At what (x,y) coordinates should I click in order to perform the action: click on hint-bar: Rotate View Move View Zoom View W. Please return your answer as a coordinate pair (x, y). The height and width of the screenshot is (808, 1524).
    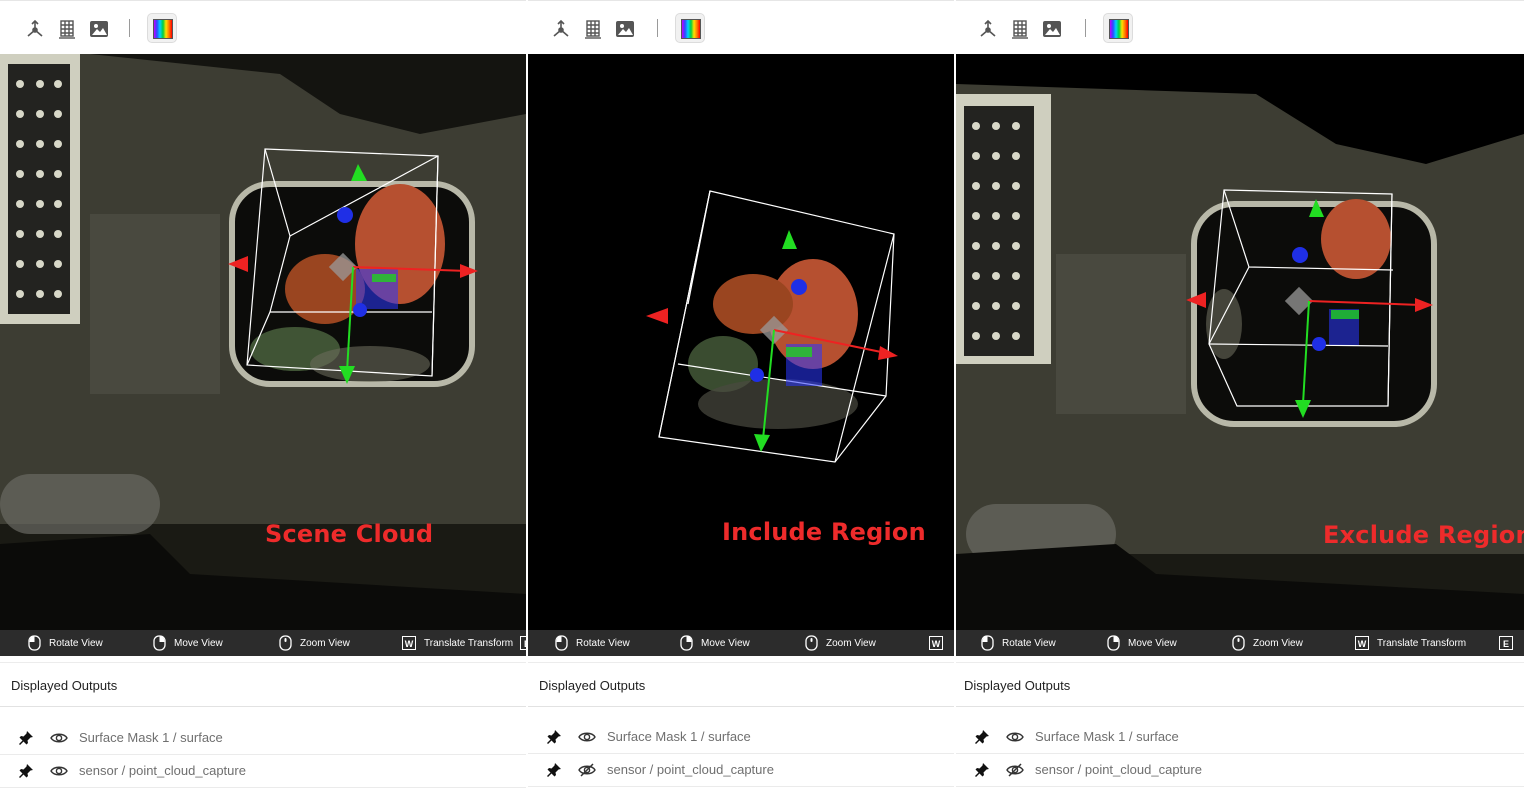
    Looking at the image, I should click on (741, 643).